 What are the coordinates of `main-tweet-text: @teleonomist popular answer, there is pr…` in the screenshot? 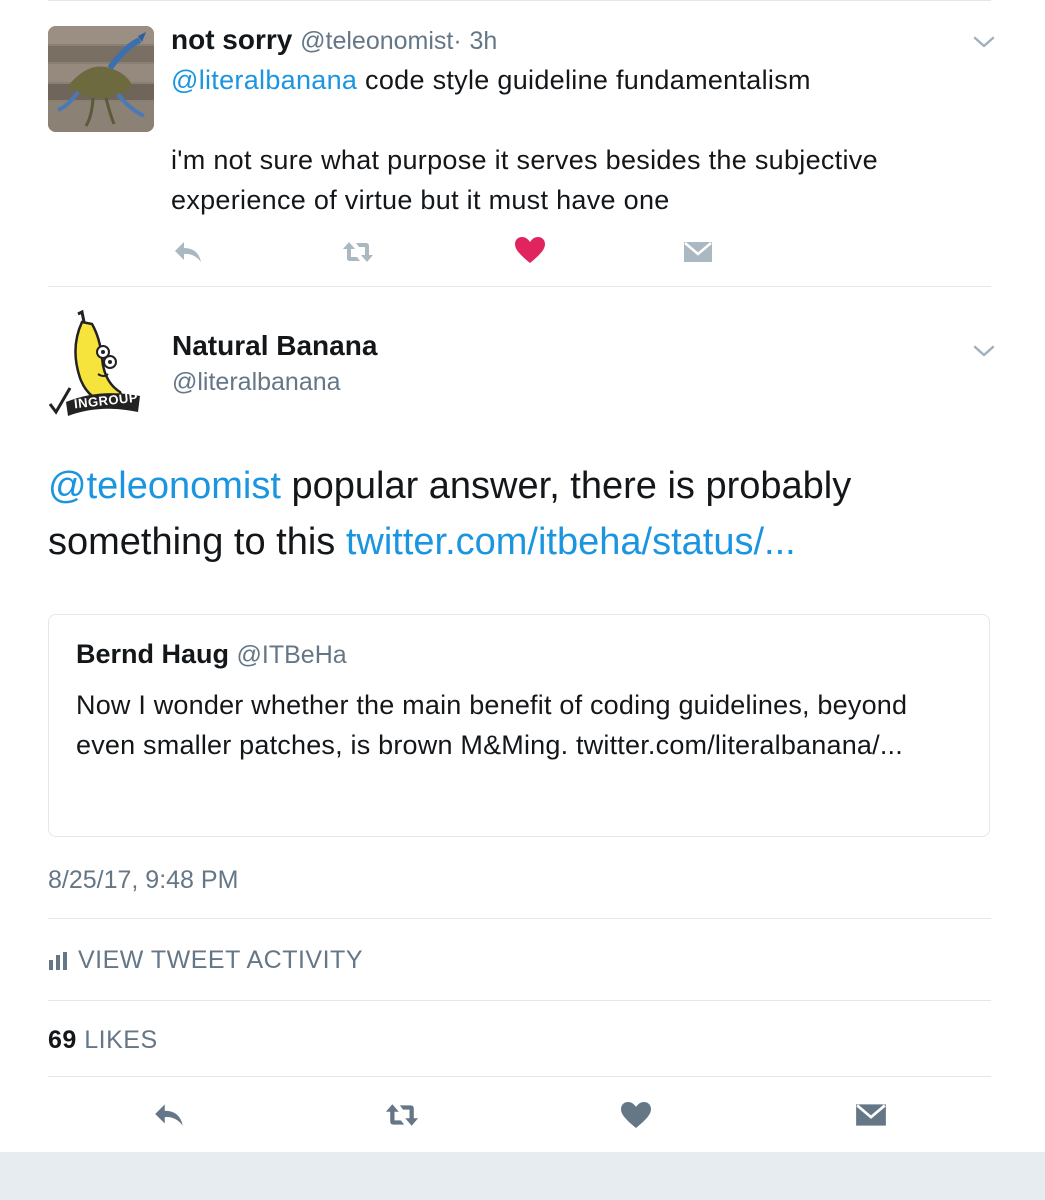 It's located at (523, 514).